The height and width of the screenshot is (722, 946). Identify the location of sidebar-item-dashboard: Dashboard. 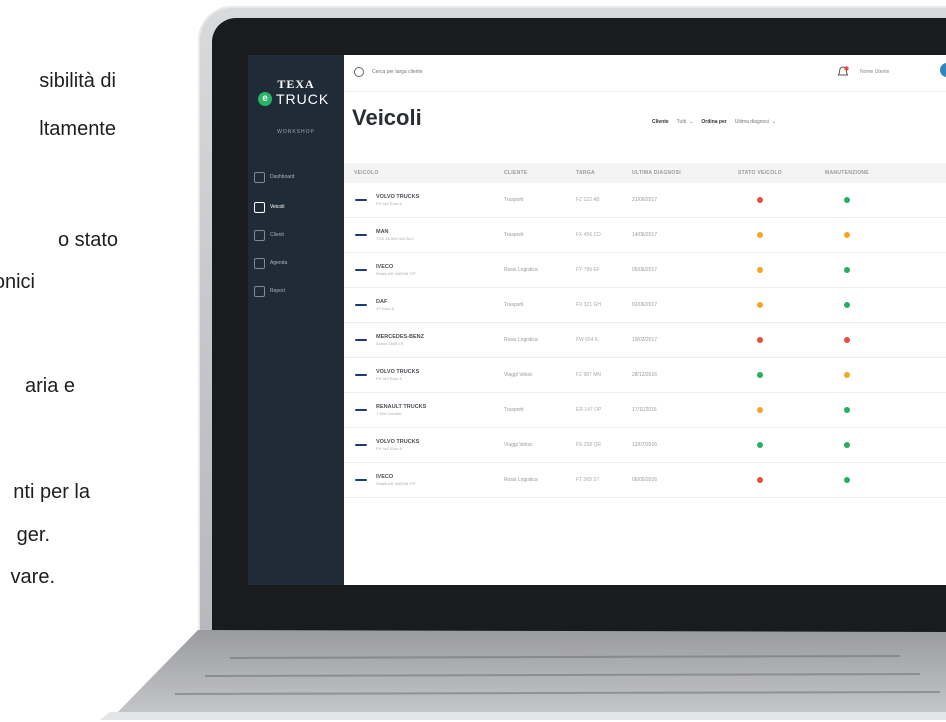
(297, 177).